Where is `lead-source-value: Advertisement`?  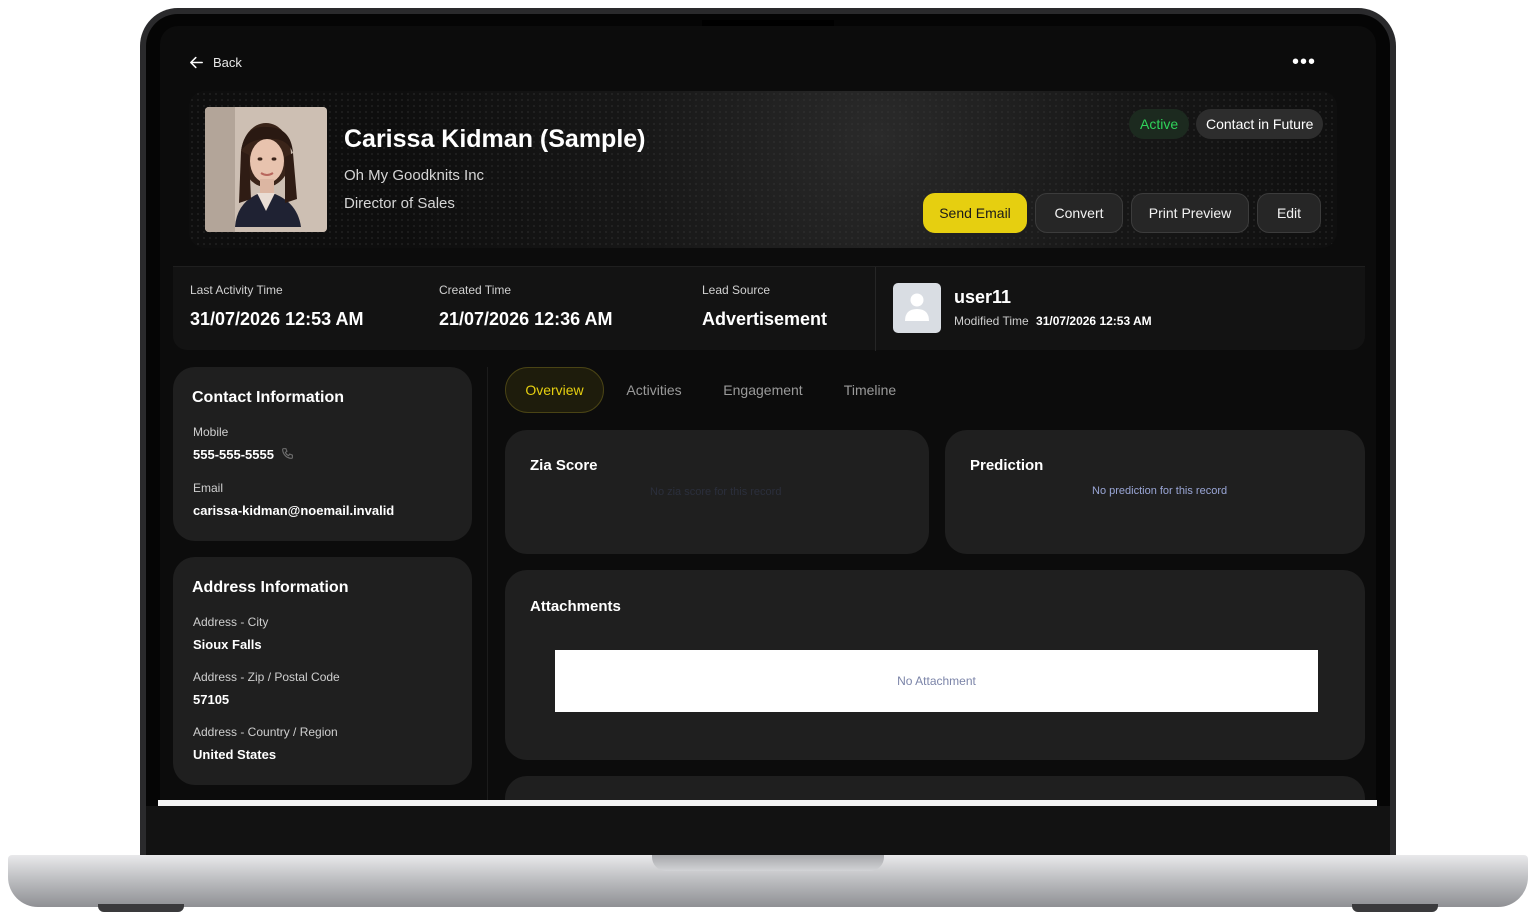 lead-source-value: Advertisement is located at coordinates (765, 319).